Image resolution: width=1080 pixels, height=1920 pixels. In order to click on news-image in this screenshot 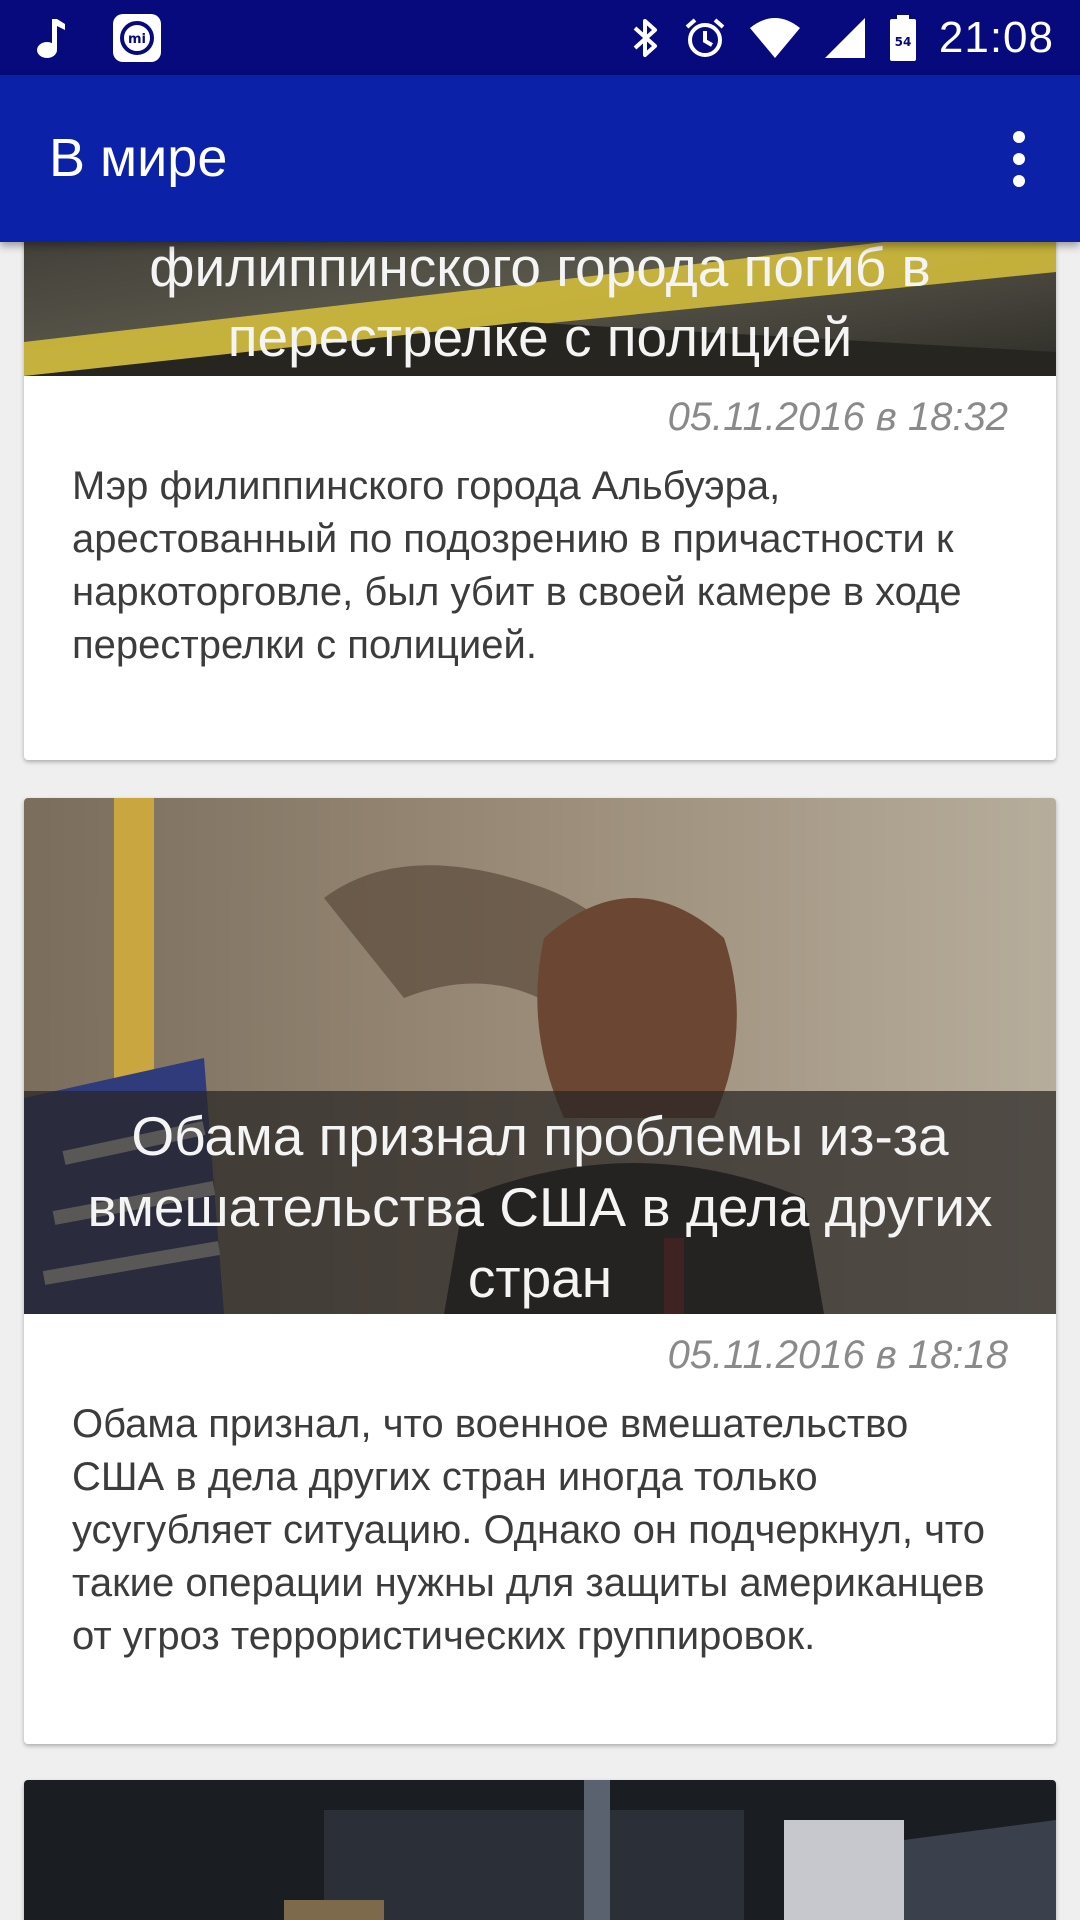, I will do `click(540, 1850)`.